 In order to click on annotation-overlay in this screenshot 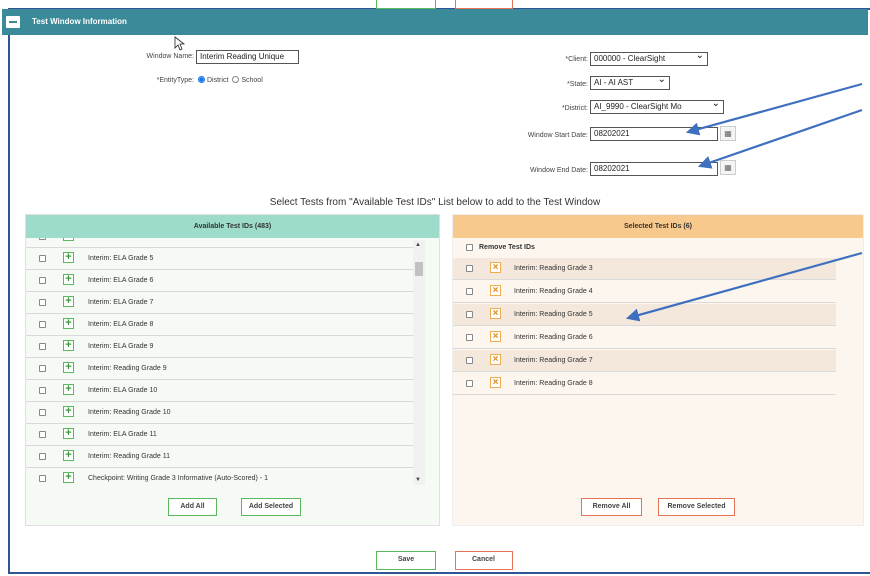, I will do `click(744, 202)`.